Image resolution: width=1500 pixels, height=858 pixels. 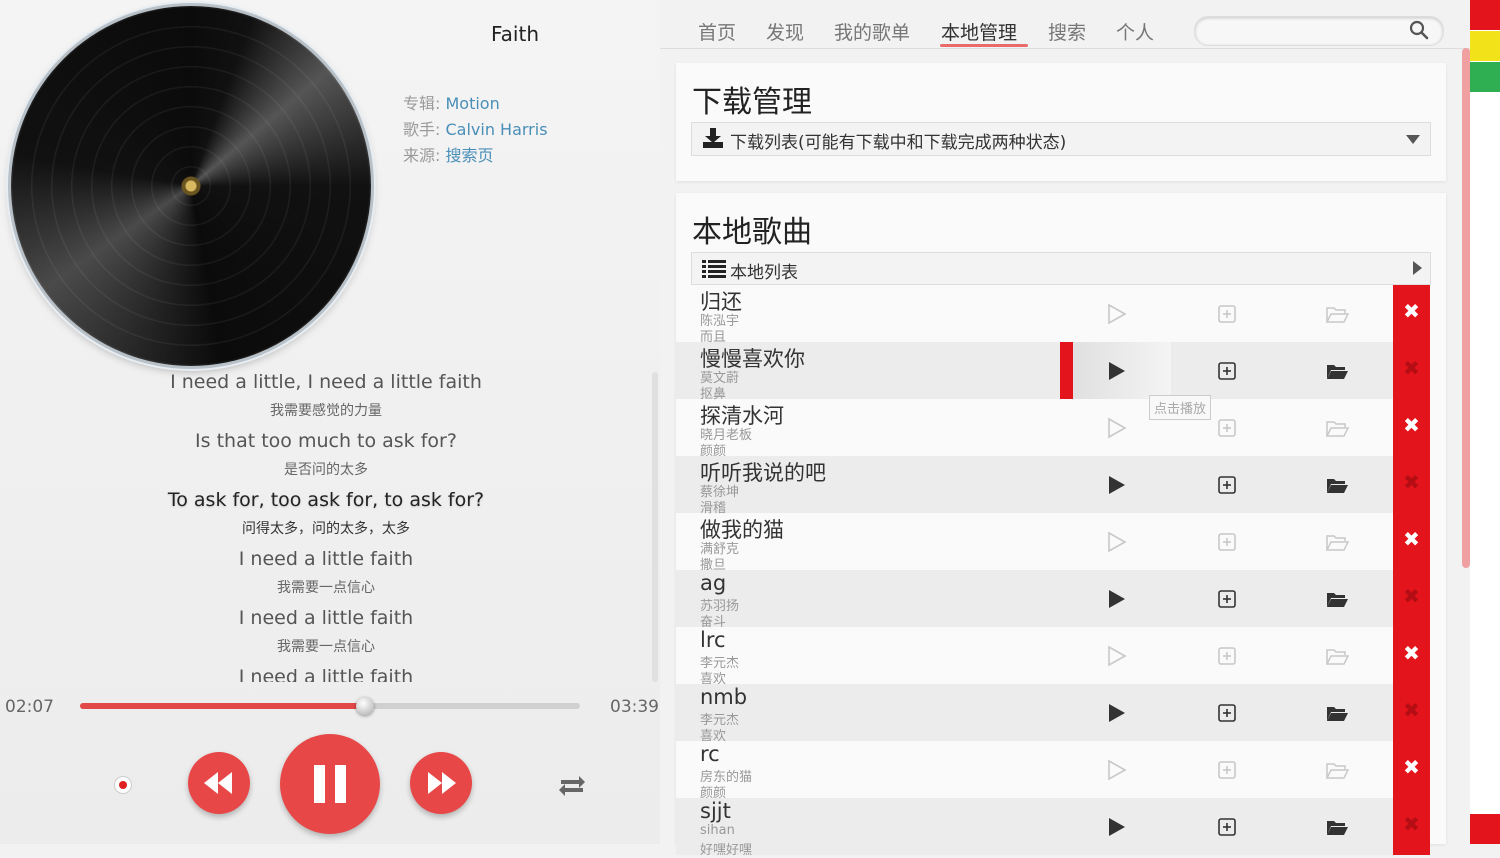 What do you see at coordinates (1413, 139) in the screenshot?
I see `chevron-down-icon` at bounding box center [1413, 139].